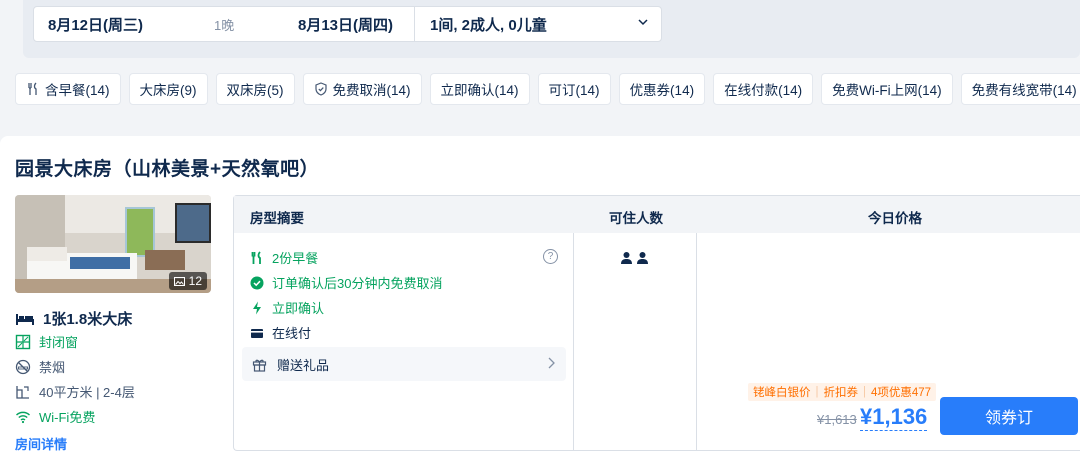  I want to click on filter-free-wifi: 免费Wi-Fi上网(14), so click(887, 89).